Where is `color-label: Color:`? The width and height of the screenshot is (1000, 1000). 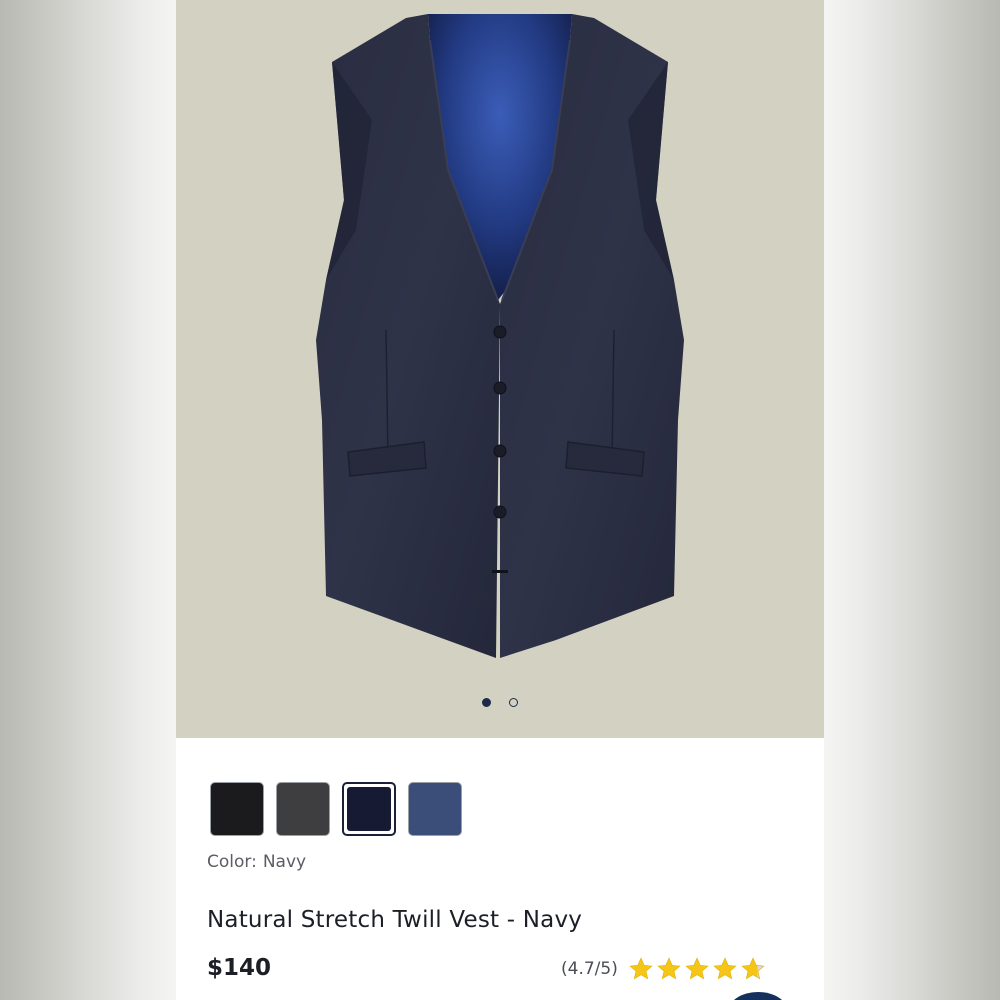 color-label: Color: is located at coordinates (232, 862).